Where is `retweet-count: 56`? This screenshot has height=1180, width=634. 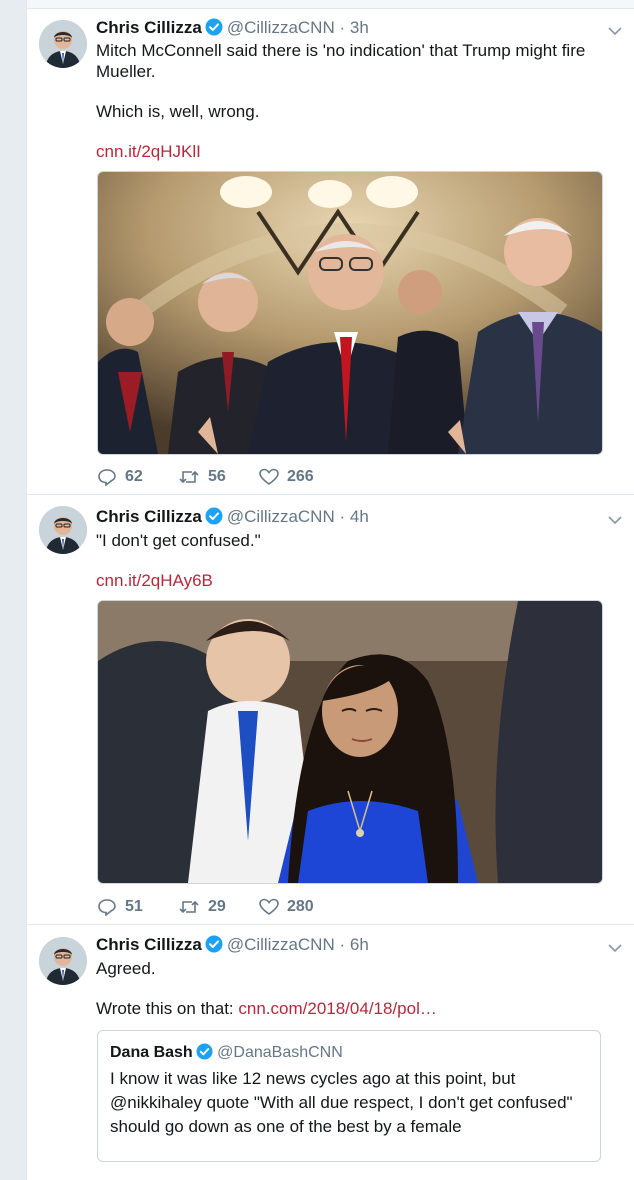 retweet-count: 56 is located at coordinates (217, 476).